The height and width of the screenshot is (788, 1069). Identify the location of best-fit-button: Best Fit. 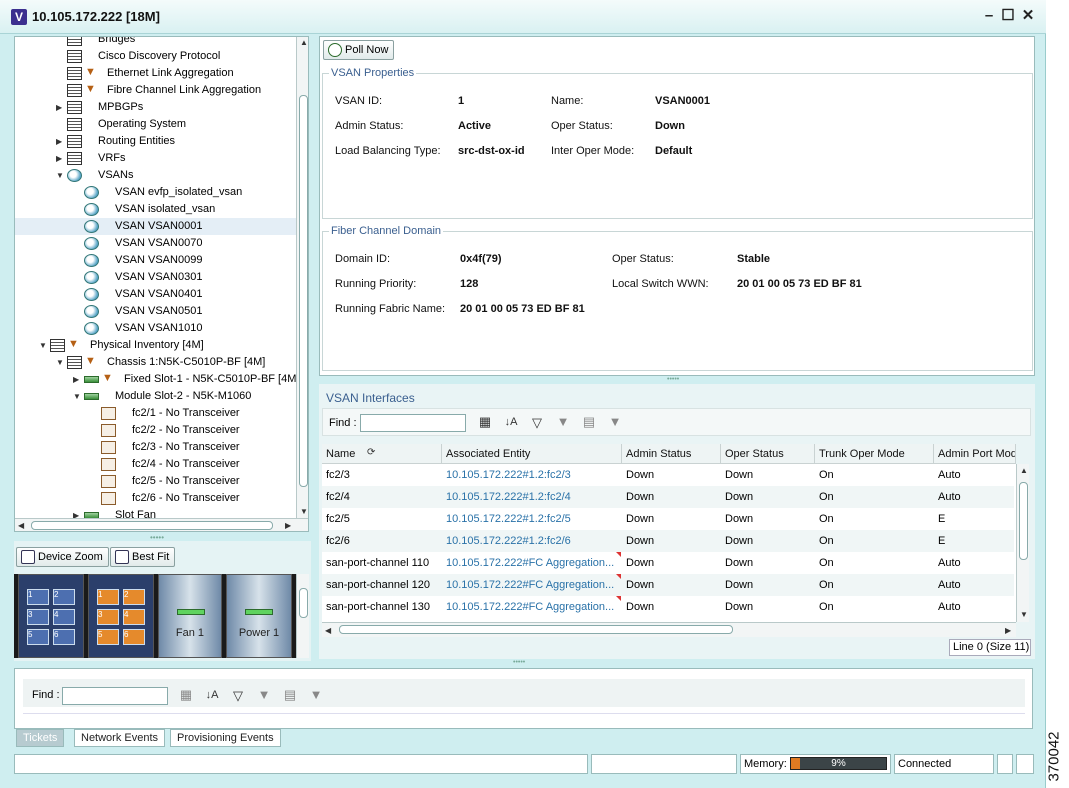
(143, 557).